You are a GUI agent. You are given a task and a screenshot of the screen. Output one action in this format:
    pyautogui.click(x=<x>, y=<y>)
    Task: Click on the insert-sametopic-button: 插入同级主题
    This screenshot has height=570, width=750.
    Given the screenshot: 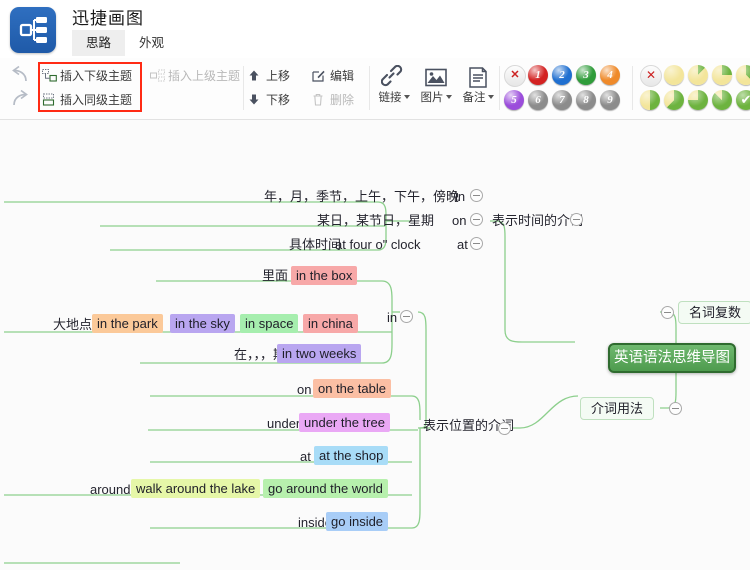 What is the action you would take?
    pyautogui.click(x=87, y=100)
    